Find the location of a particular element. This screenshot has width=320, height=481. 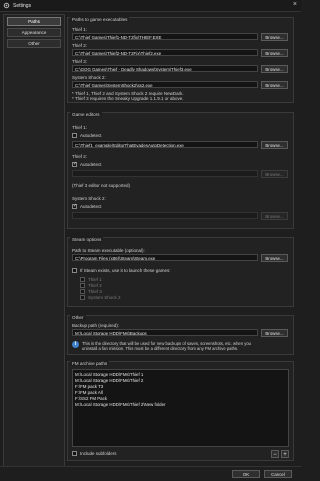

dialog-footer: OK Cancel is located at coordinates (150, 473).